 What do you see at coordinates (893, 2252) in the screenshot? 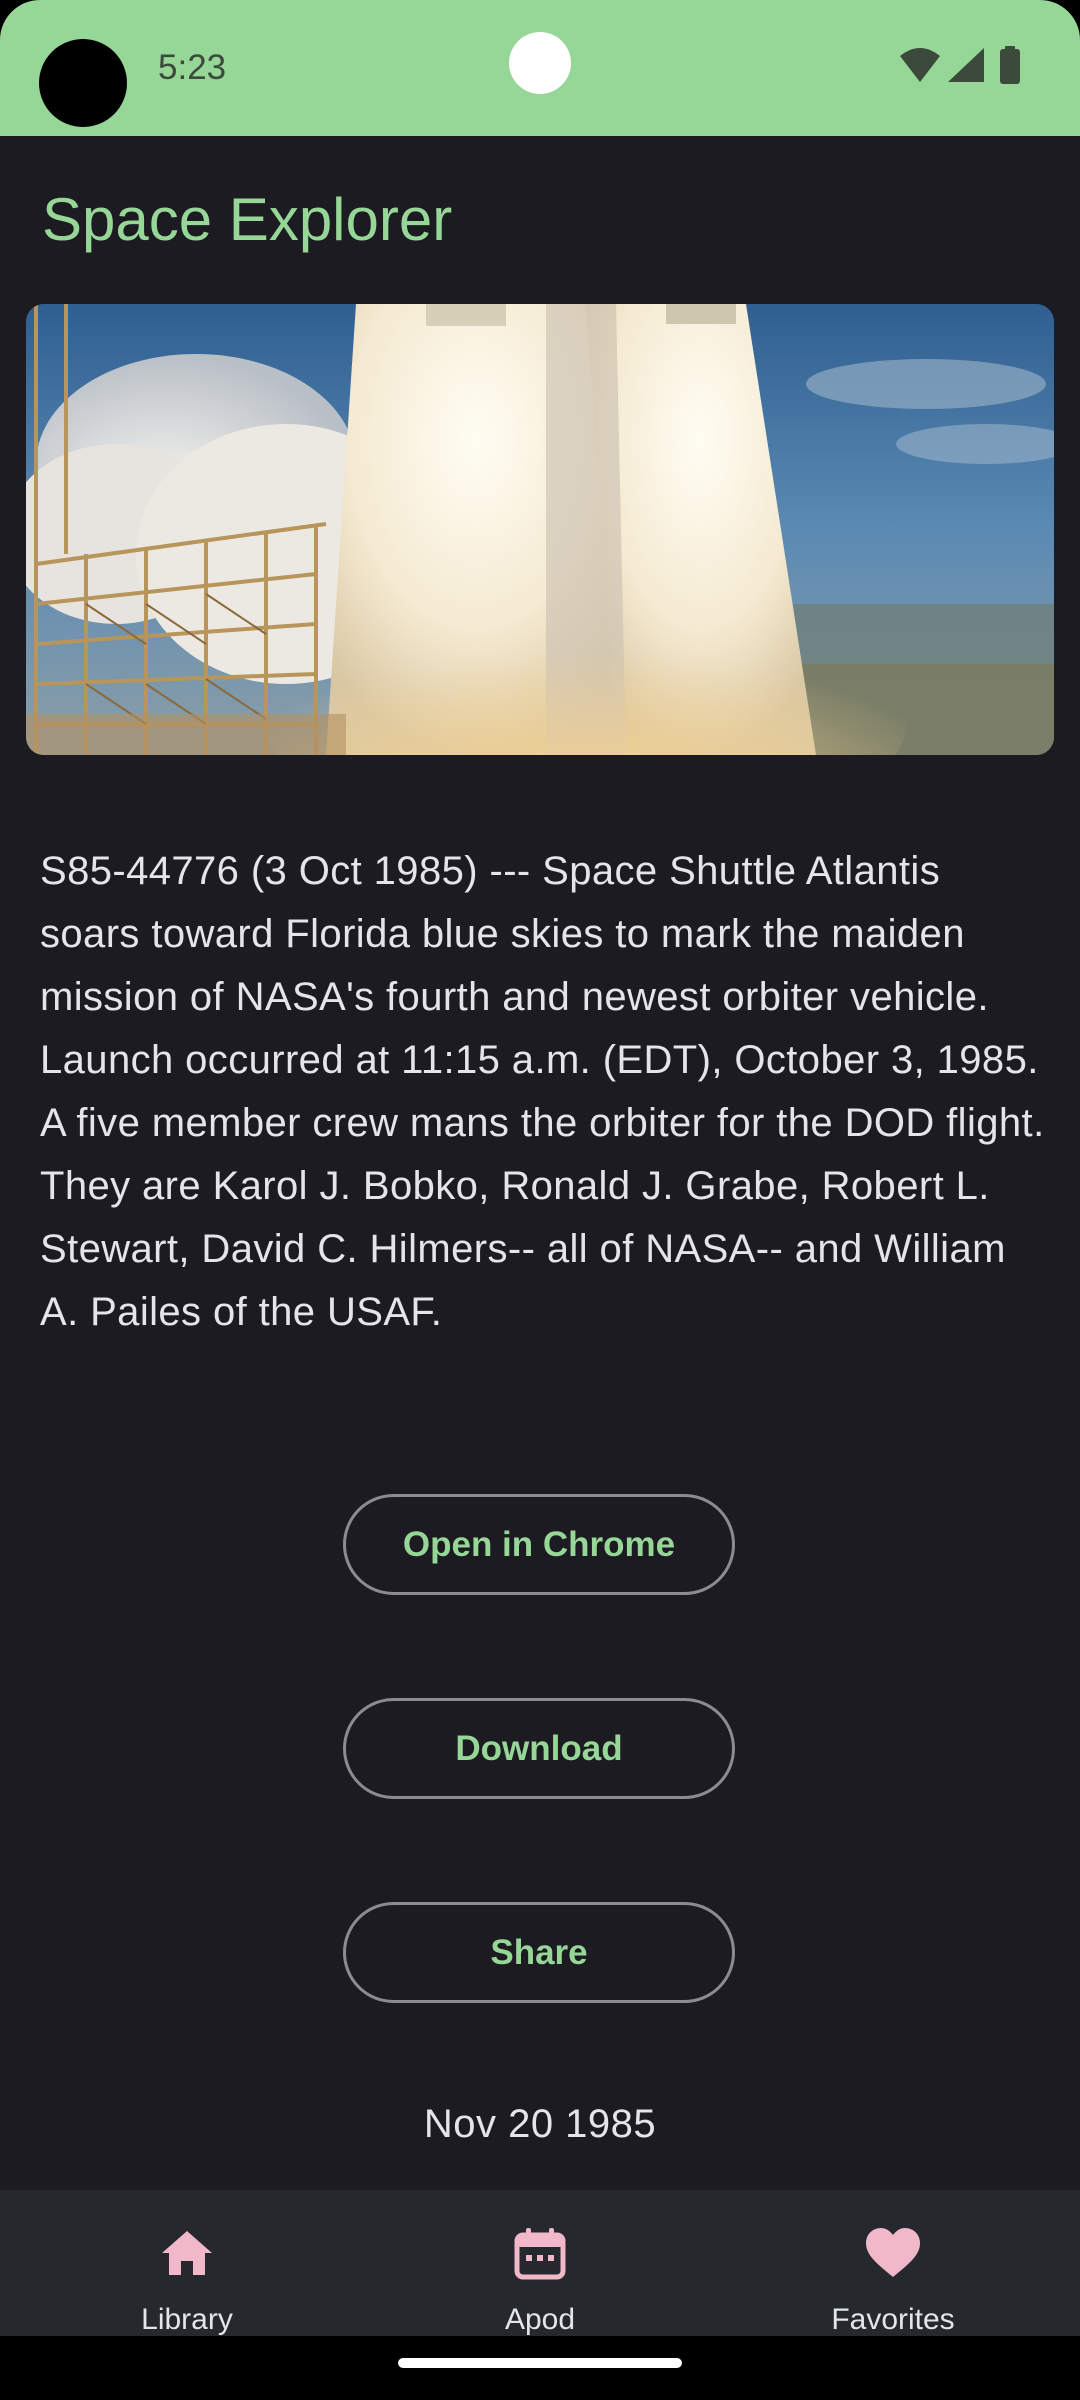
I see `heart-icon` at bounding box center [893, 2252].